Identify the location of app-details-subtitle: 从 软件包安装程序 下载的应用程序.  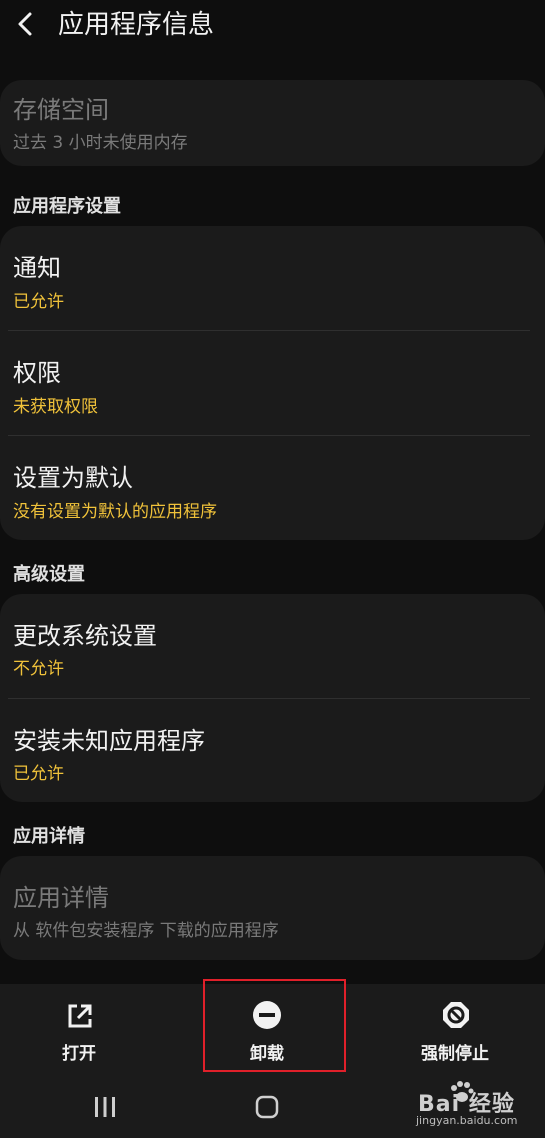
(146, 931).